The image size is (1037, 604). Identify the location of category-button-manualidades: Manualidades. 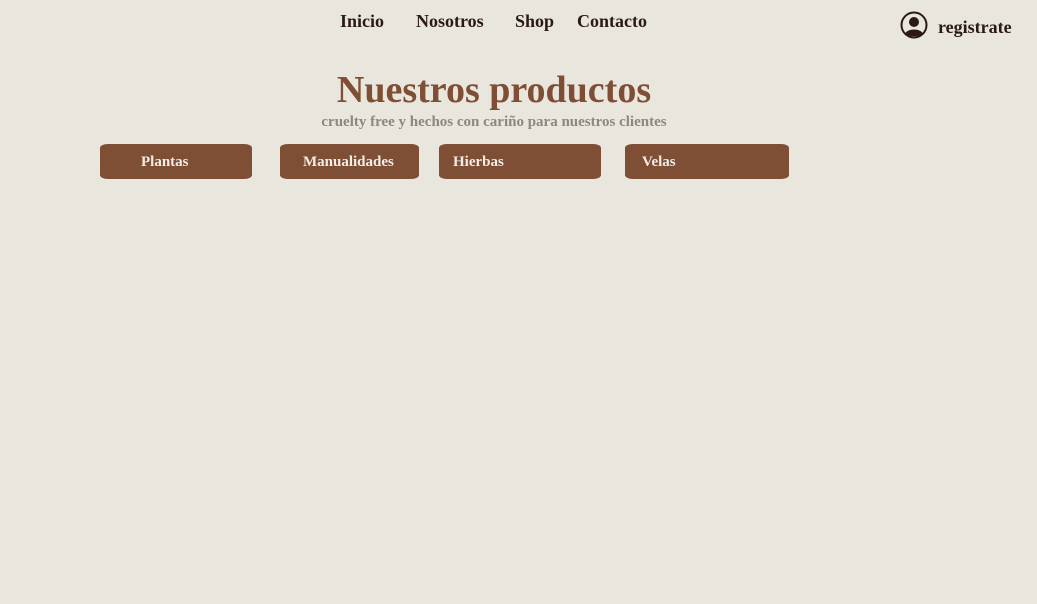
(349, 161).